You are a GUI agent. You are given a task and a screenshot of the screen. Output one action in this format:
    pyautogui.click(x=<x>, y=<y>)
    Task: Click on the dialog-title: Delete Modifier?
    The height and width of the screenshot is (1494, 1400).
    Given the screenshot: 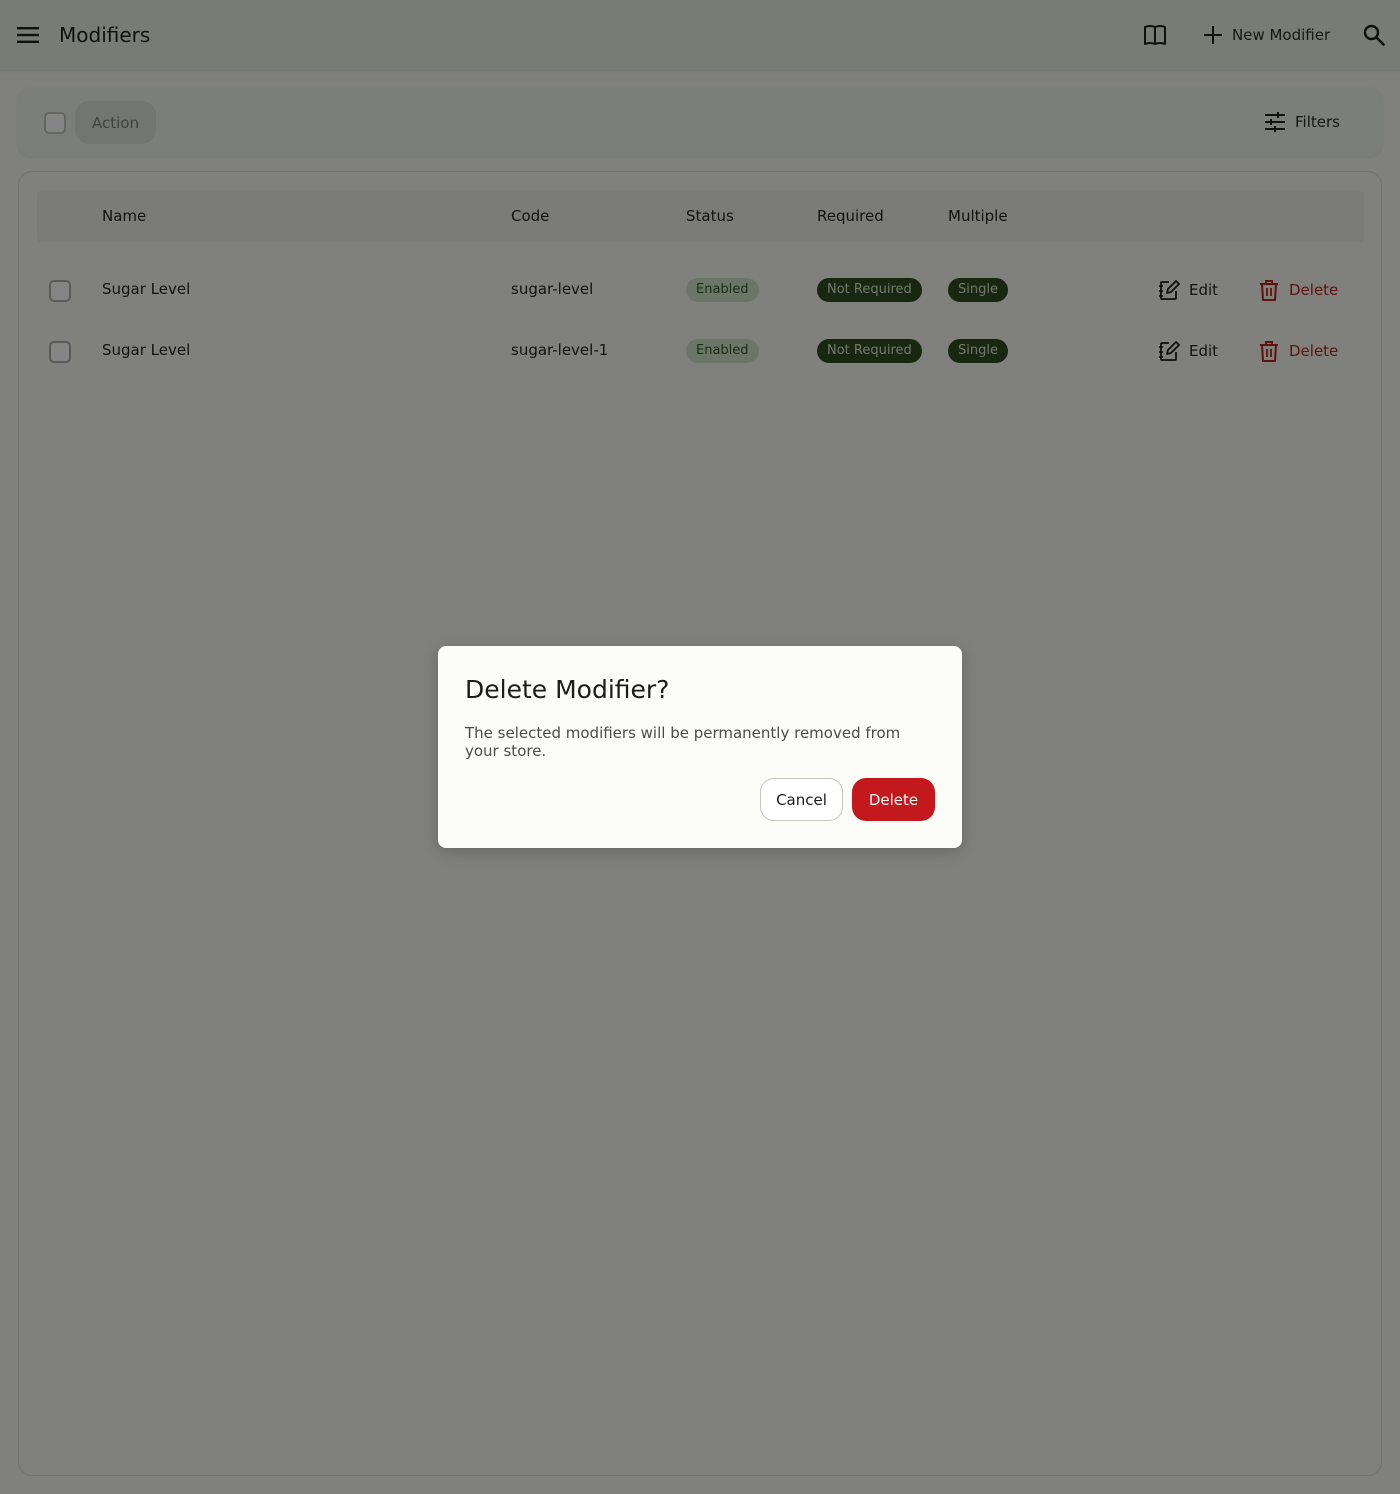 What is the action you would take?
    pyautogui.click(x=567, y=689)
    